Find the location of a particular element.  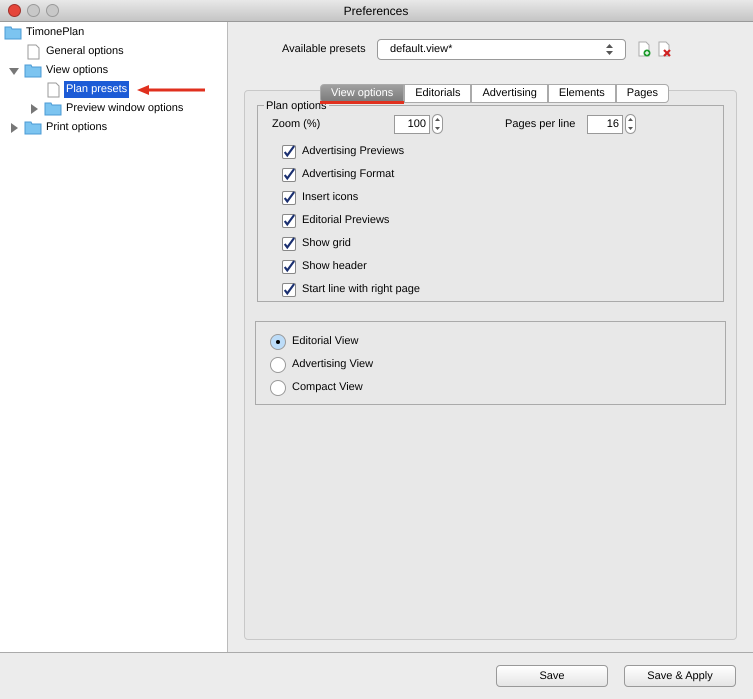

close-button is located at coordinates (14, 10).